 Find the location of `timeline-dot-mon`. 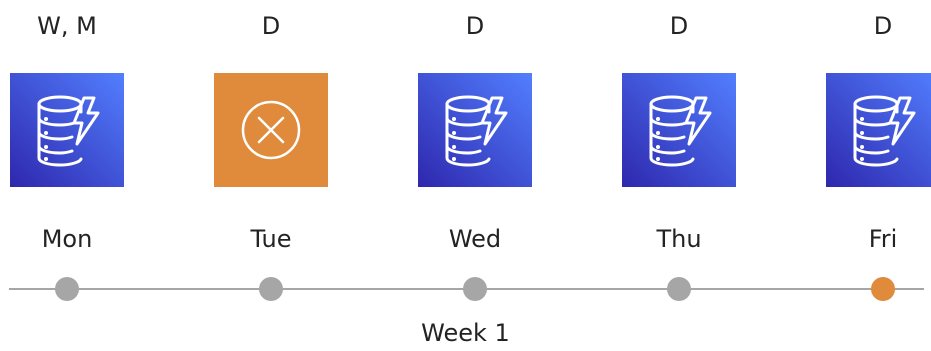

timeline-dot-mon is located at coordinates (67, 289).